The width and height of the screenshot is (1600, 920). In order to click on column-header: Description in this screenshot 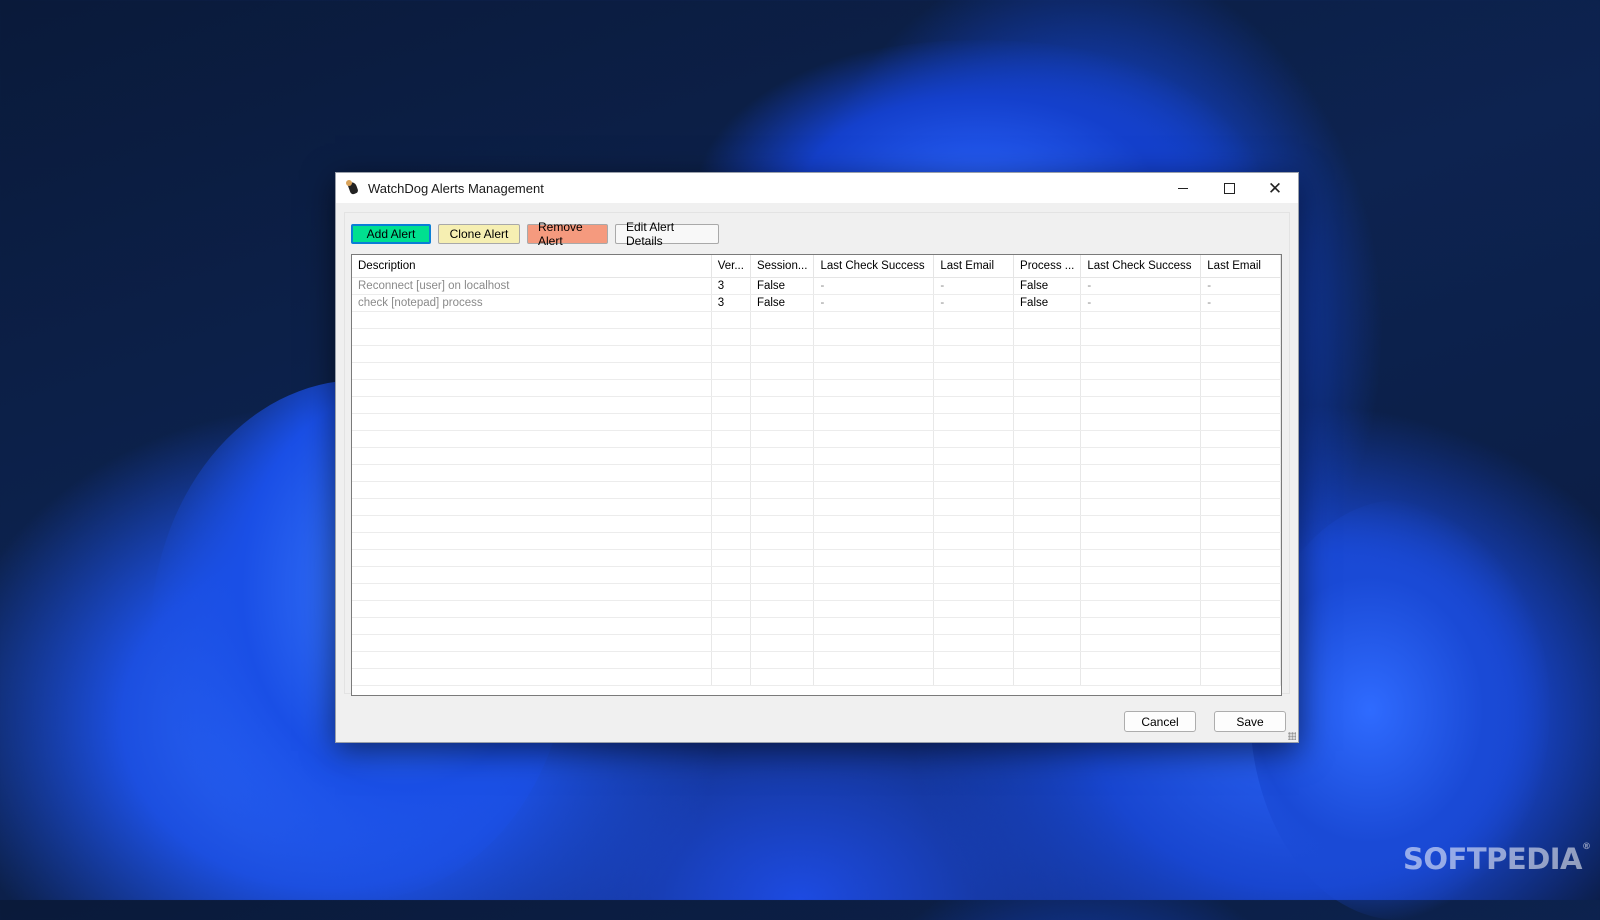, I will do `click(532, 266)`.